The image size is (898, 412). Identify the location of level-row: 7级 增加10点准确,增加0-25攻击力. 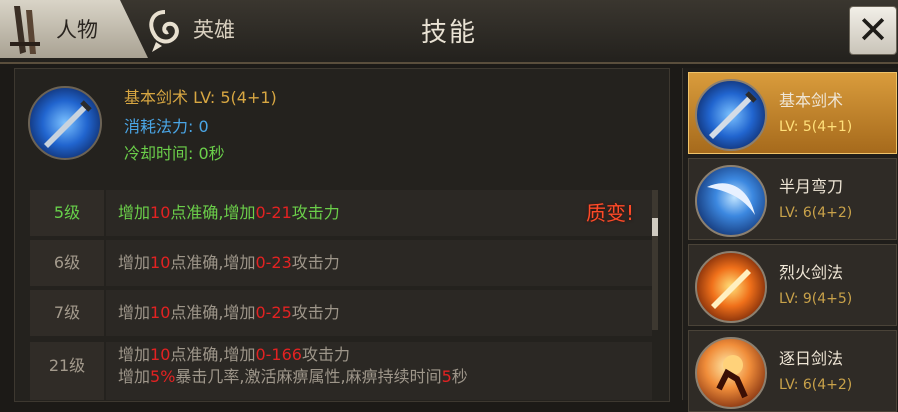
(341, 313).